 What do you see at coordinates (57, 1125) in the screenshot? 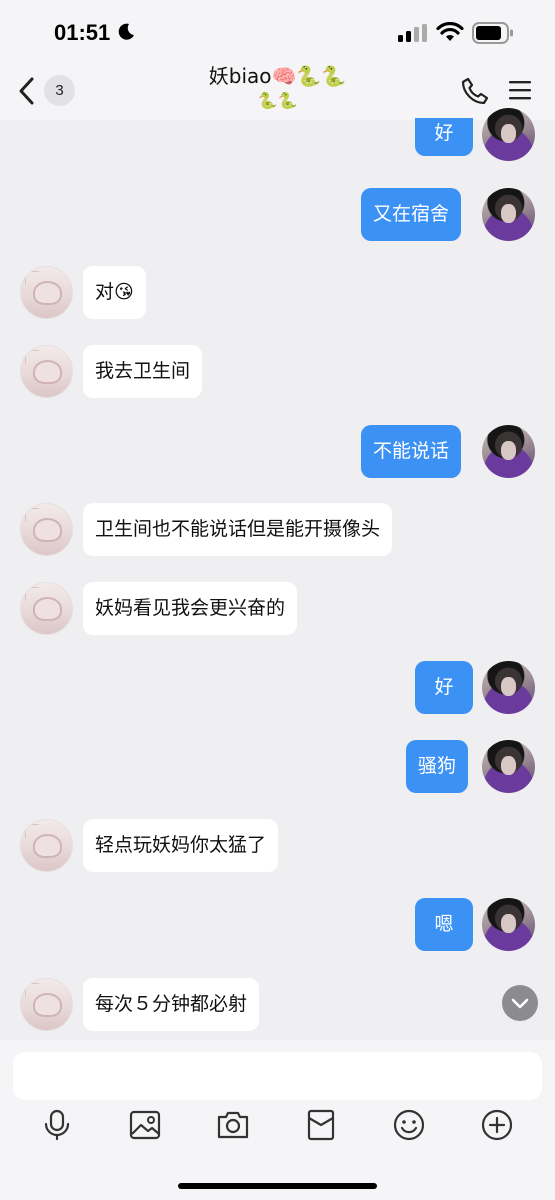
I see `microphone-icon` at bounding box center [57, 1125].